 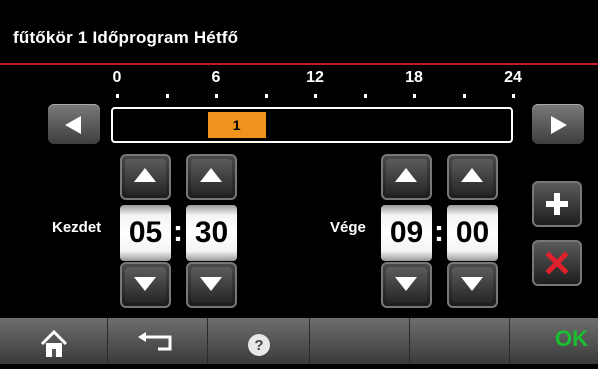 What do you see at coordinates (406, 233) in the screenshot?
I see `end-hours-value: 09` at bounding box center [406, 233].